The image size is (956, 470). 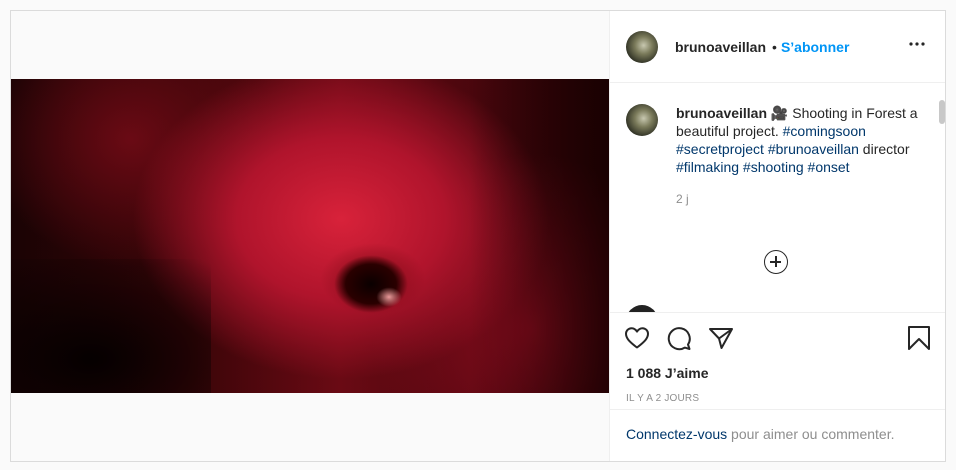 I want to click on hashtag-link: #onset, so click(x=829, y=167).